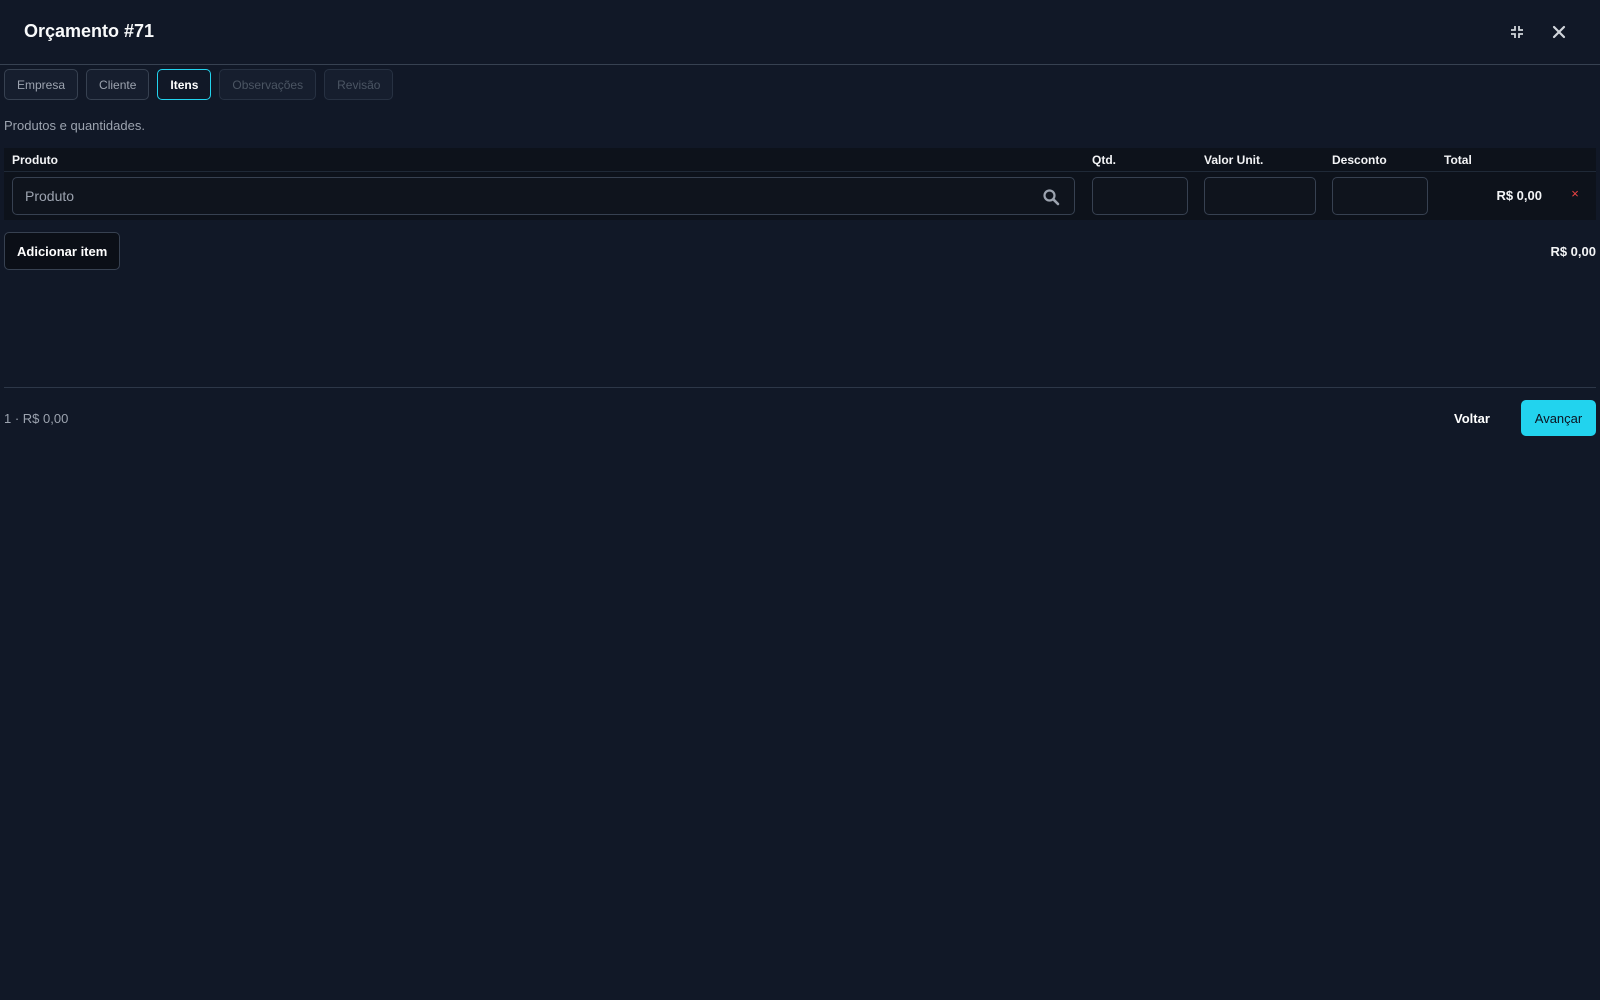 The height and width of the screenshot is (1000, 1600). Describe the element at coordinates (89, 31) in the screenshot. I see `page-title: Orçamento #71` at that location.